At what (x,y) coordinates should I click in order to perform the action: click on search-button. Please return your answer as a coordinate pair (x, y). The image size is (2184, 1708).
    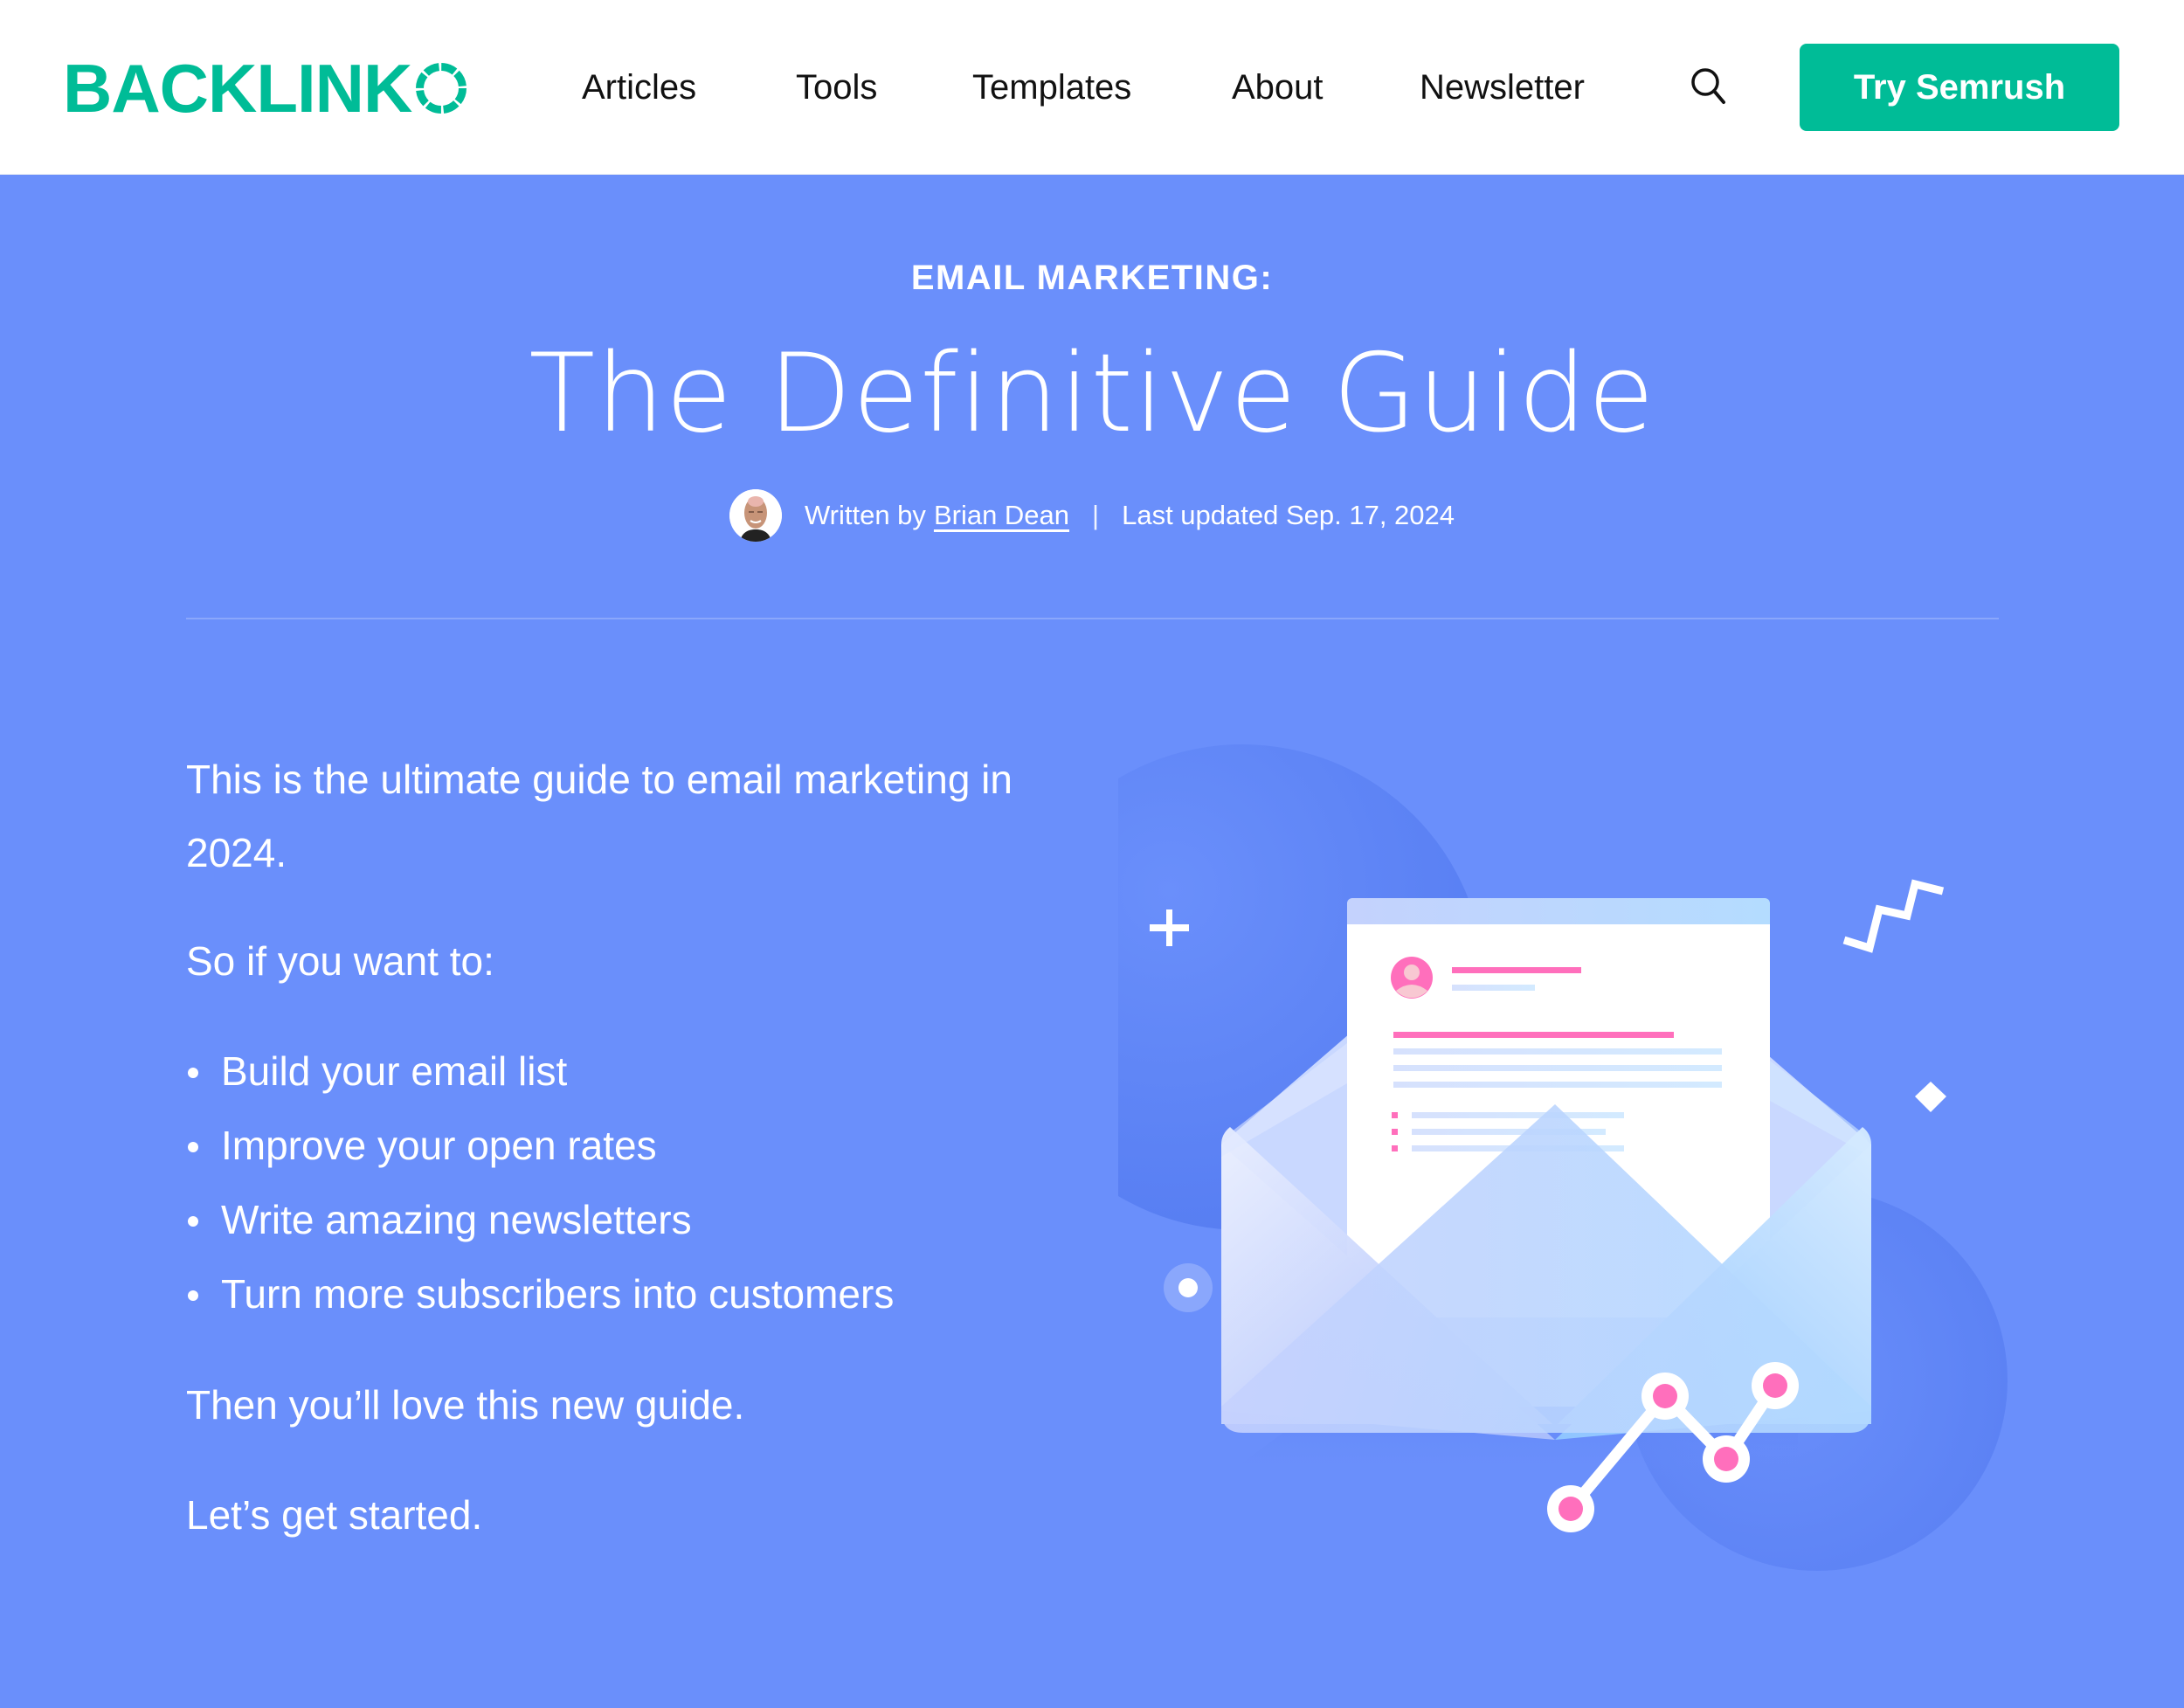
    Looking at the image, I should click on (1709, 87).